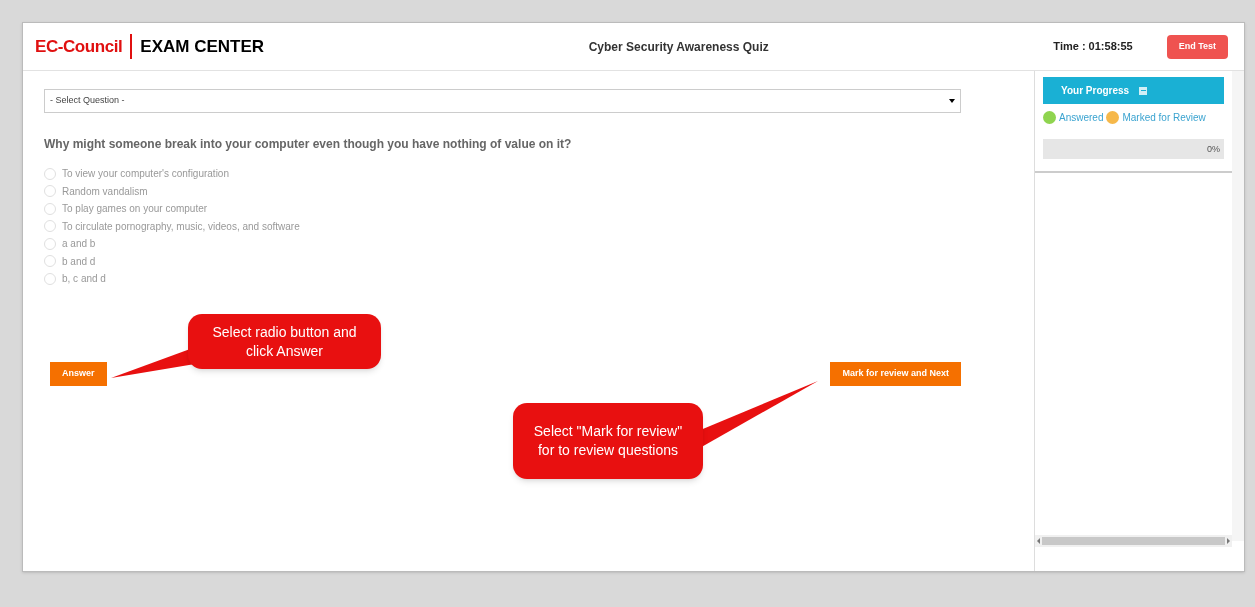 Image resolution: width=1255 pixels, height=607 pixels. Describe the element at coordinates (78, 373) in the screenshot. I see `answer-button: Answer` at that location.